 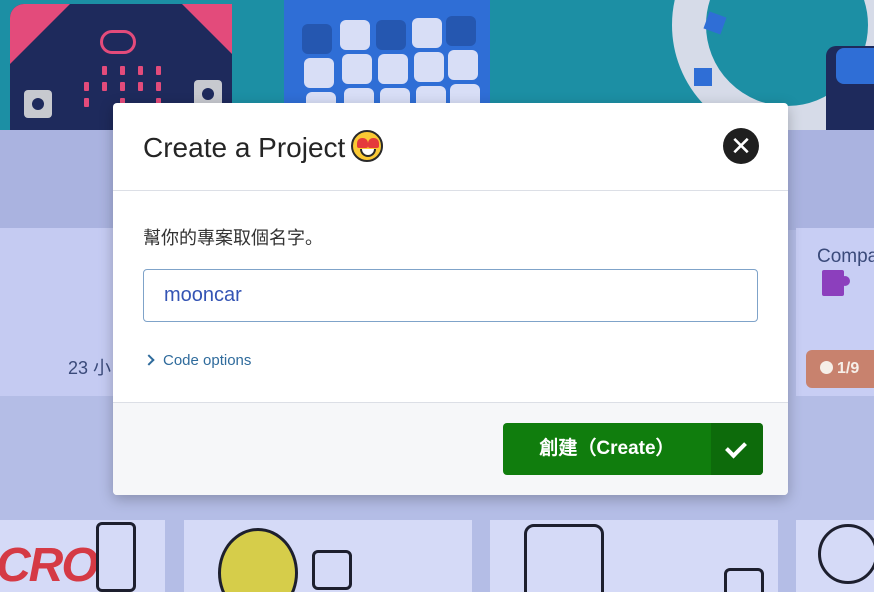 I want to click on side-card-title: Compa, so click(x=845, y=256).